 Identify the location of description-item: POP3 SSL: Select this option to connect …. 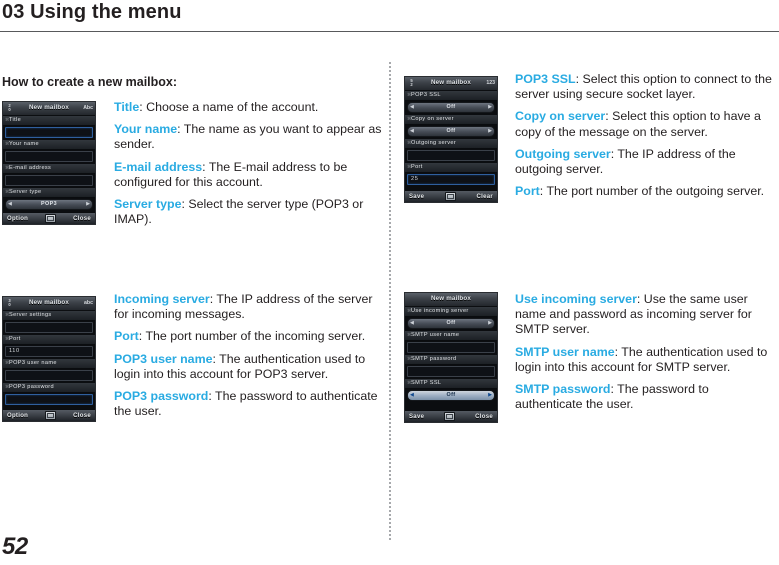
(647, 87).